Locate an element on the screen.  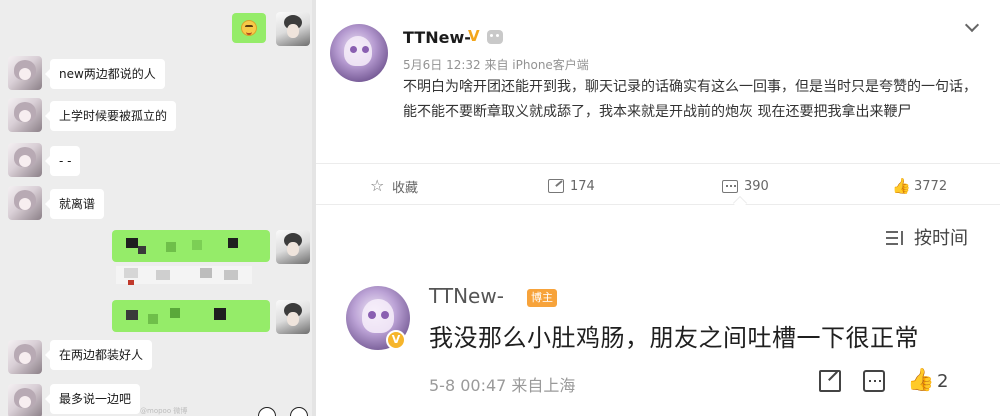
author-tag: 博主 is located at coordinates (542, 298).